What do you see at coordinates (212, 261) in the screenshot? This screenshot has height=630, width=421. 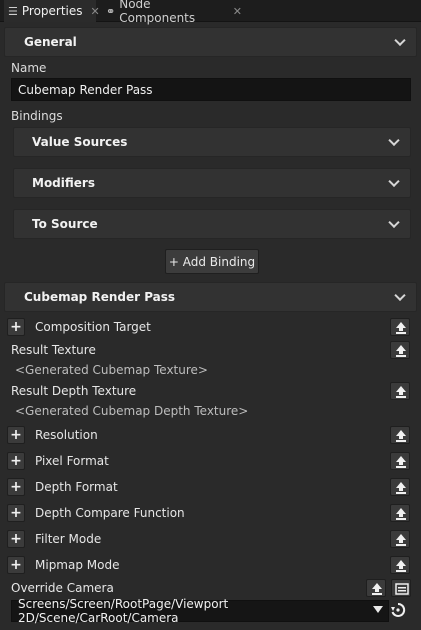 I see `add-binding-button: + Add Binding` at bounding box center [212, 261].